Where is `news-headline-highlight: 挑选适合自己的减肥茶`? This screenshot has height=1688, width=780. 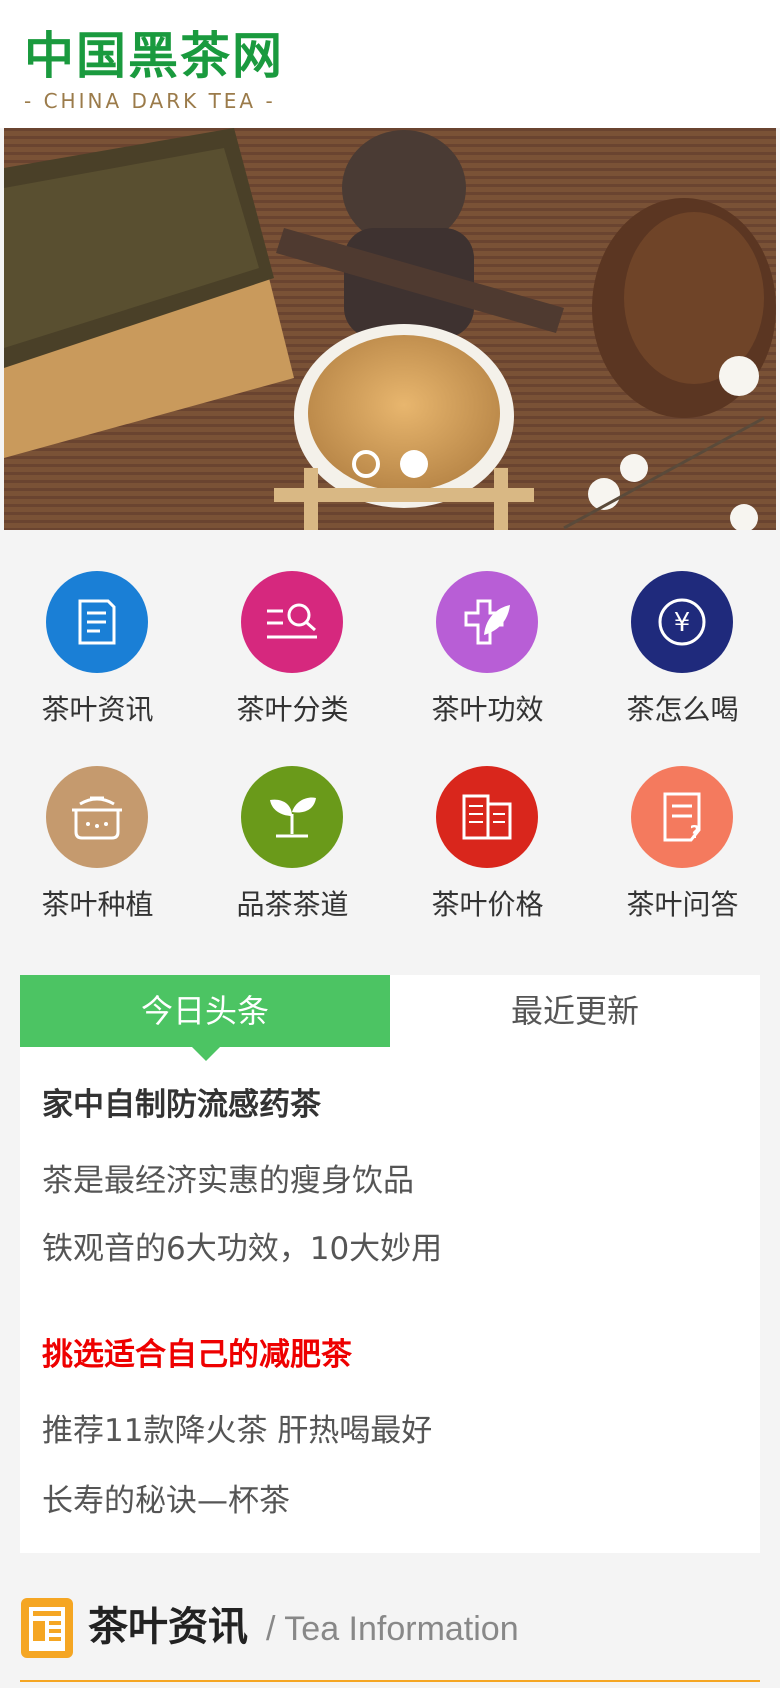 news-headline-highlight: 挑选适合自己的减肥茶 is located at coordinates (392, 1355).